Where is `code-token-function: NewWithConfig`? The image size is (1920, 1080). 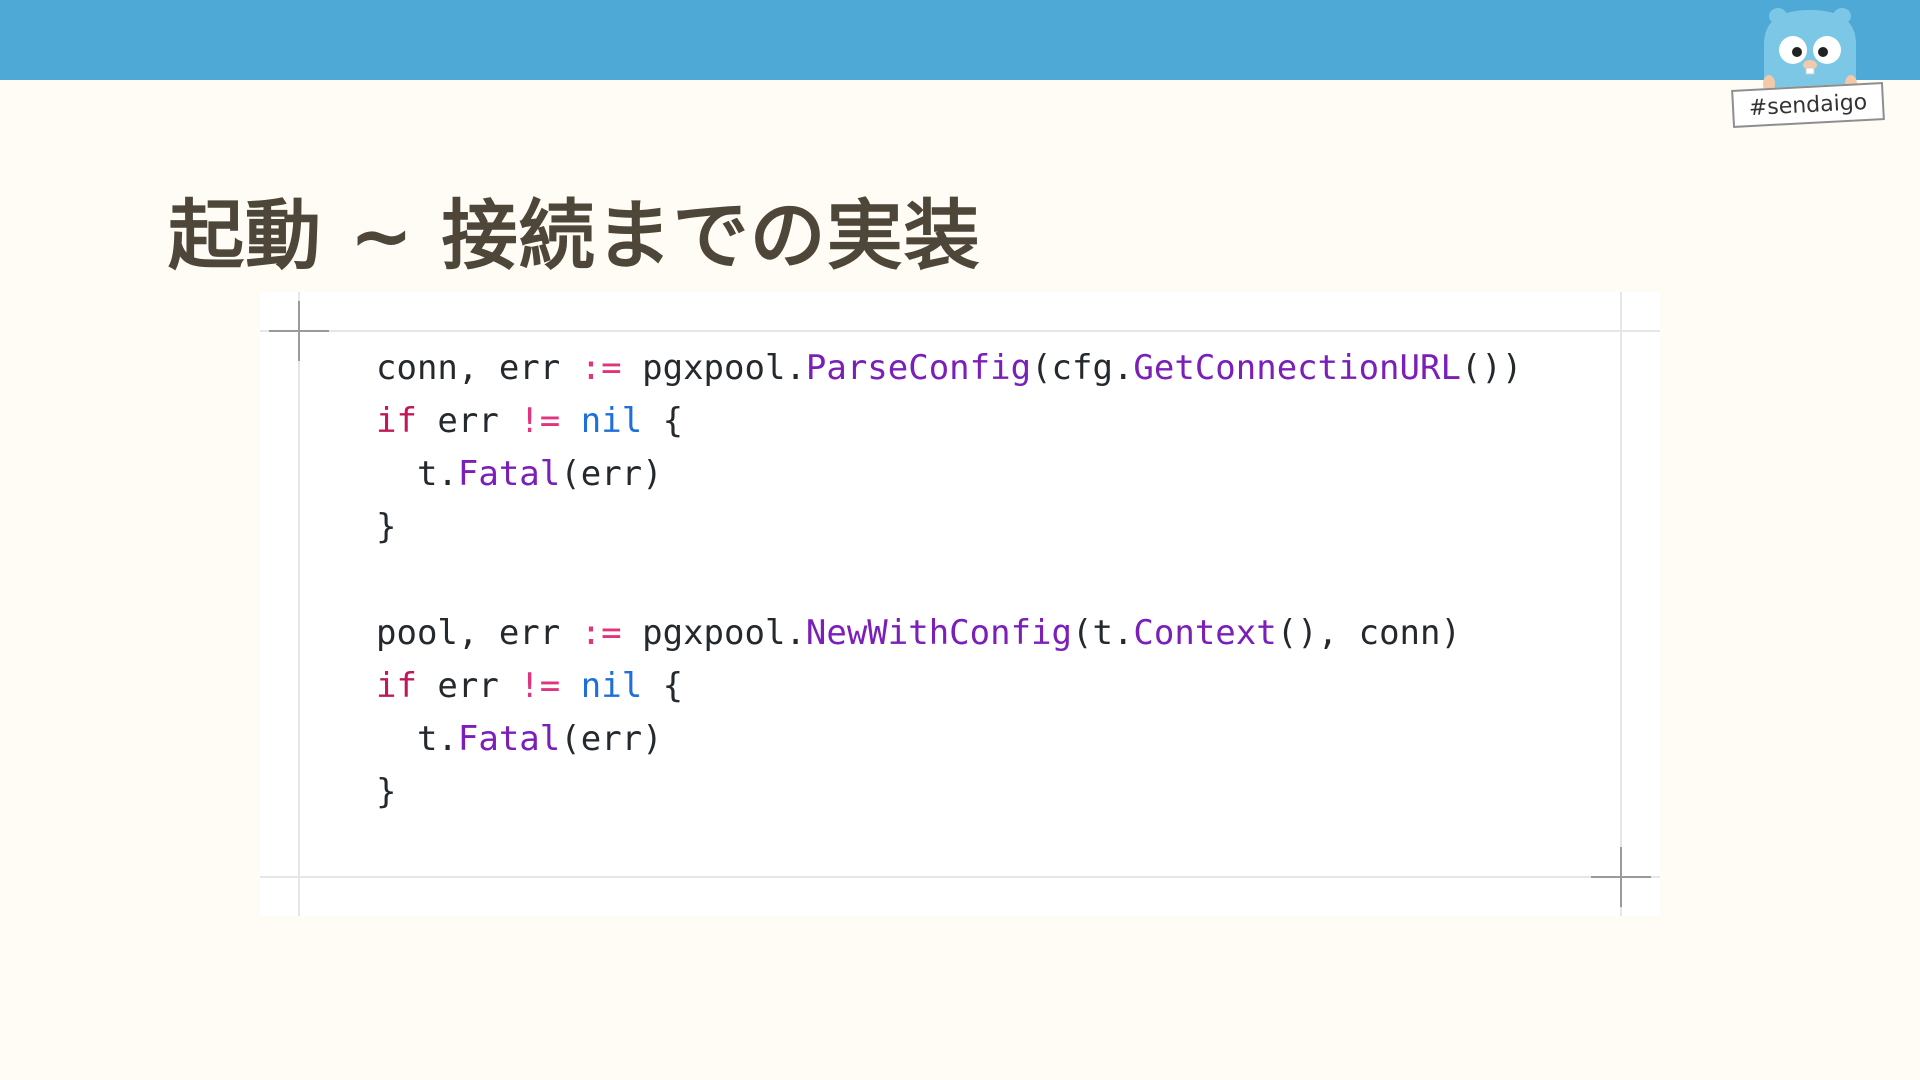 code-token-function: NewWithConfig is located at coordinates (938, 633).